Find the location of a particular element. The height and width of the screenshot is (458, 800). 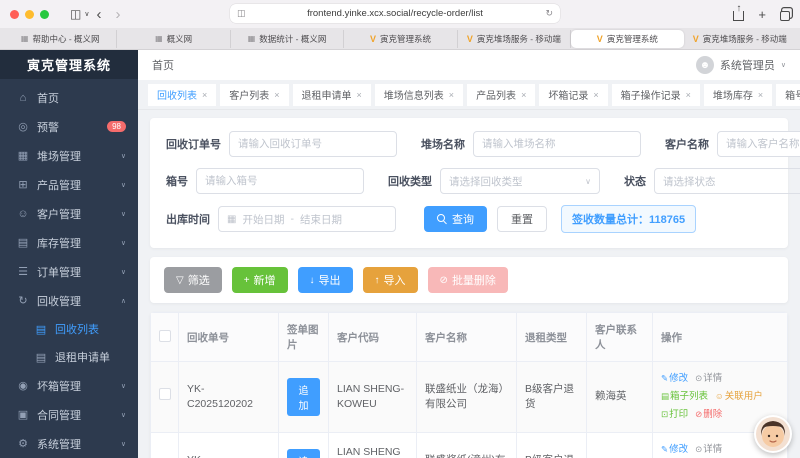

add-button: + 新增 is located at coordinates (259, 280).